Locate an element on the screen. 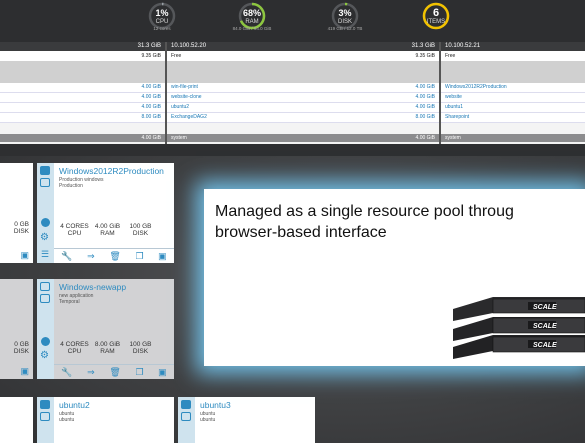 This screenshot has width=585, height=443. node-vm-row: 8.00 GiB is located at coordinates (82, 118).